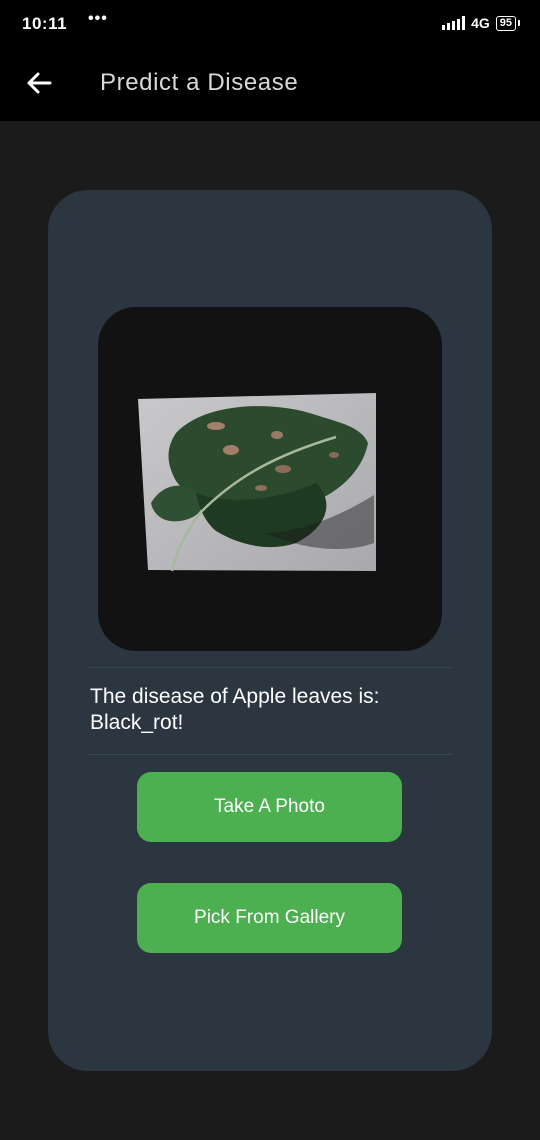 The height and width of the screenshot is (1140, 540). What do you see at coordinates (45, 23) in the screenshot?
I see `status-time: 10:11` at bounding box center [45, 23].